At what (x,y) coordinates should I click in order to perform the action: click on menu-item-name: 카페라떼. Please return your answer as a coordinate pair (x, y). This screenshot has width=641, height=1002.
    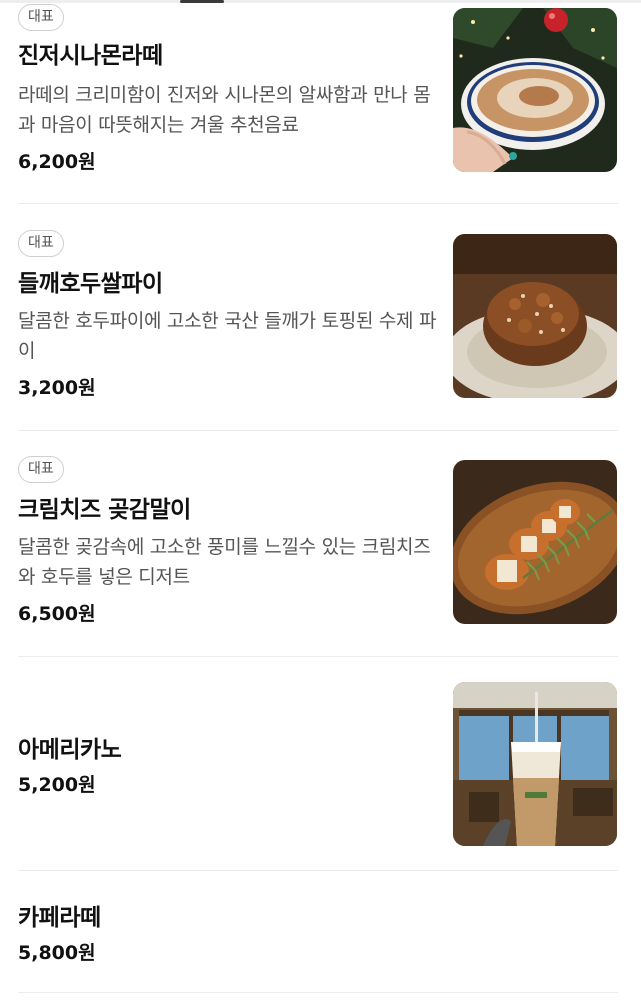
    Looking at the image, I should click on (59, 918).